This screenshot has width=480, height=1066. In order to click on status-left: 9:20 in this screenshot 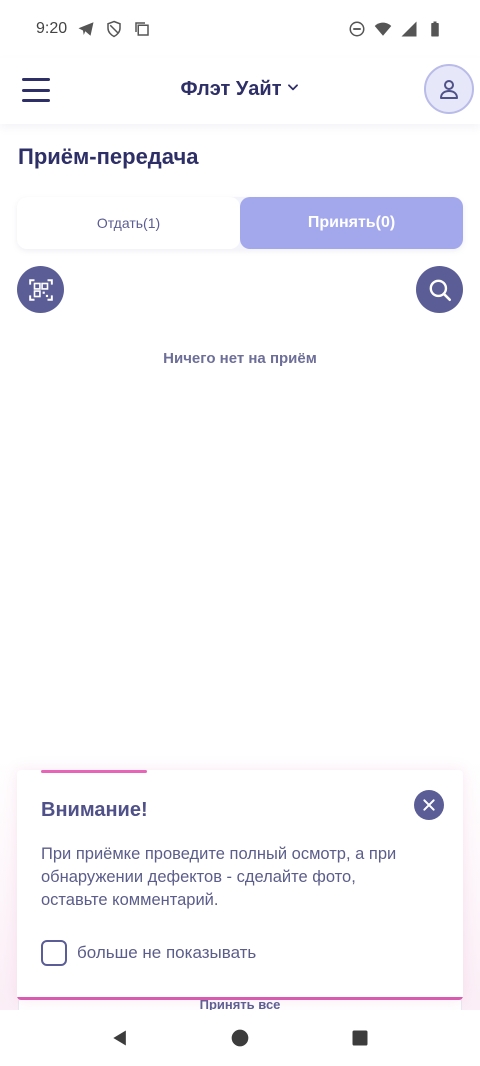, I will do `click(93, 29)`.